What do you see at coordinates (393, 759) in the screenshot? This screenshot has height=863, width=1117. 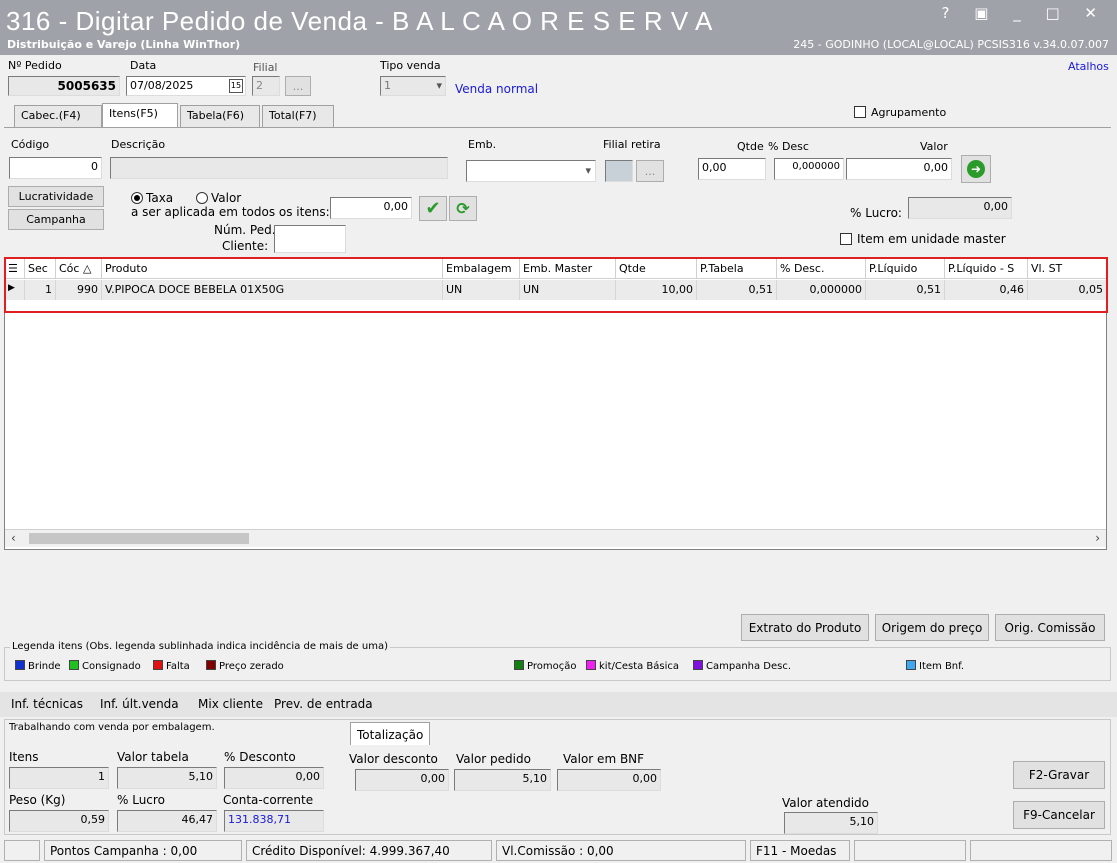 I see `valor-desconto-label: Valor desconto` at bounding box center [393, 759].